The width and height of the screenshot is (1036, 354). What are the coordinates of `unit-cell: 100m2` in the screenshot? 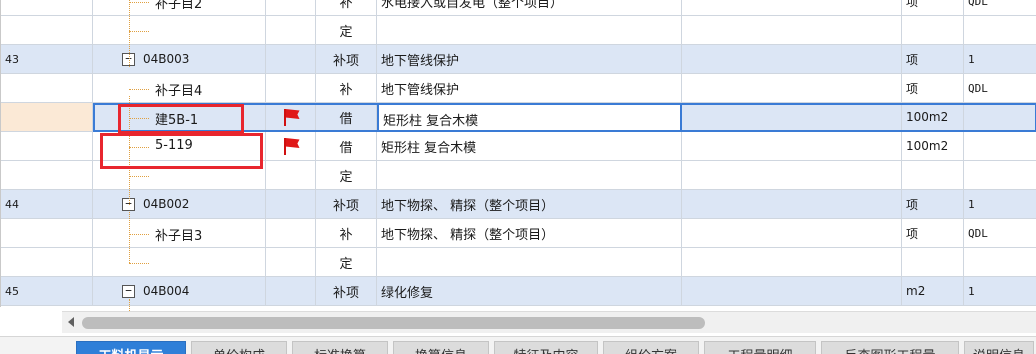 It's located at (933, 146).